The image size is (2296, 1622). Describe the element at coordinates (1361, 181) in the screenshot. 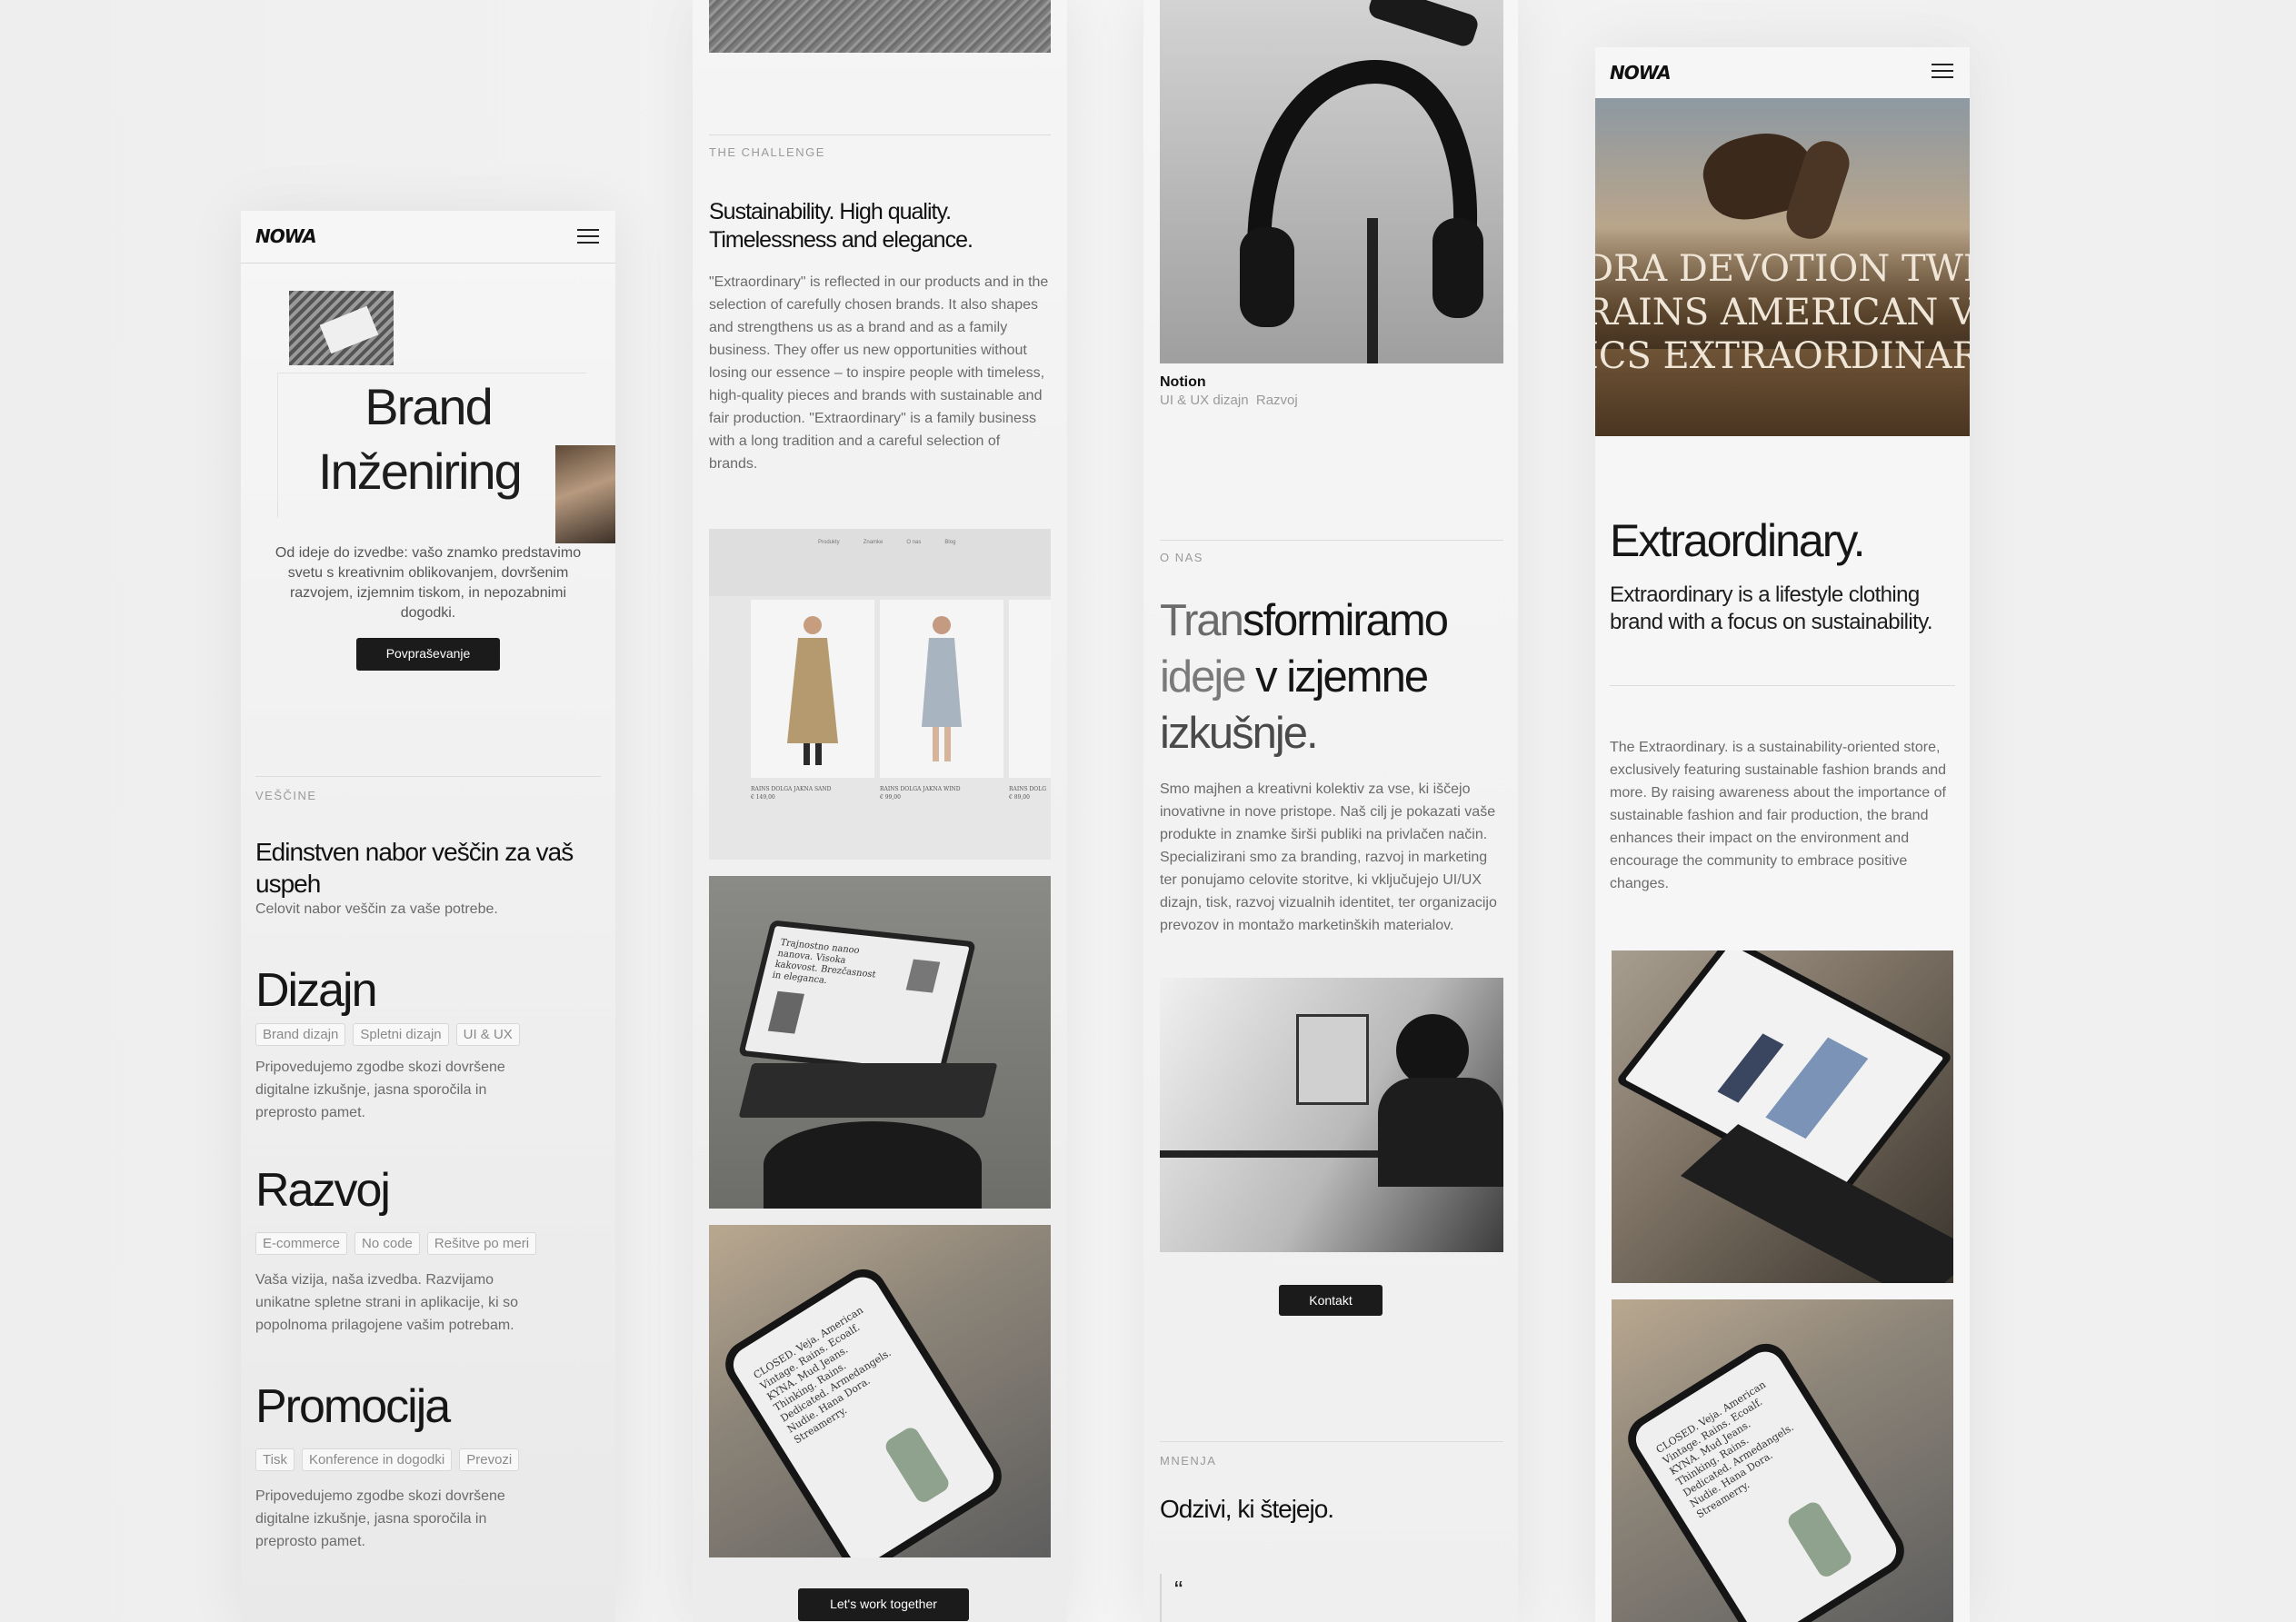

I see `headphones-icon` at that location.